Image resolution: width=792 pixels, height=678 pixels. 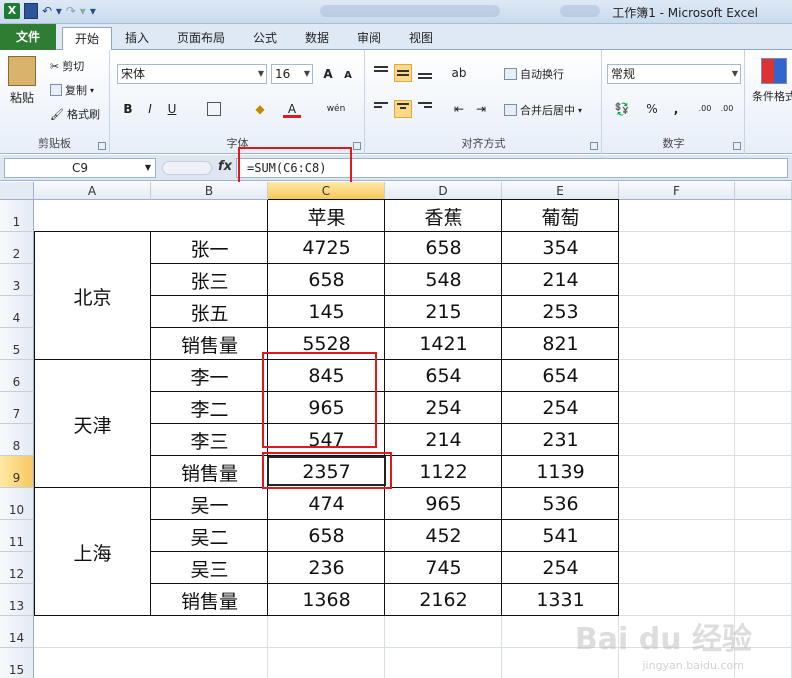 I want to click on align-top-icon, so click(x=381, y=73).